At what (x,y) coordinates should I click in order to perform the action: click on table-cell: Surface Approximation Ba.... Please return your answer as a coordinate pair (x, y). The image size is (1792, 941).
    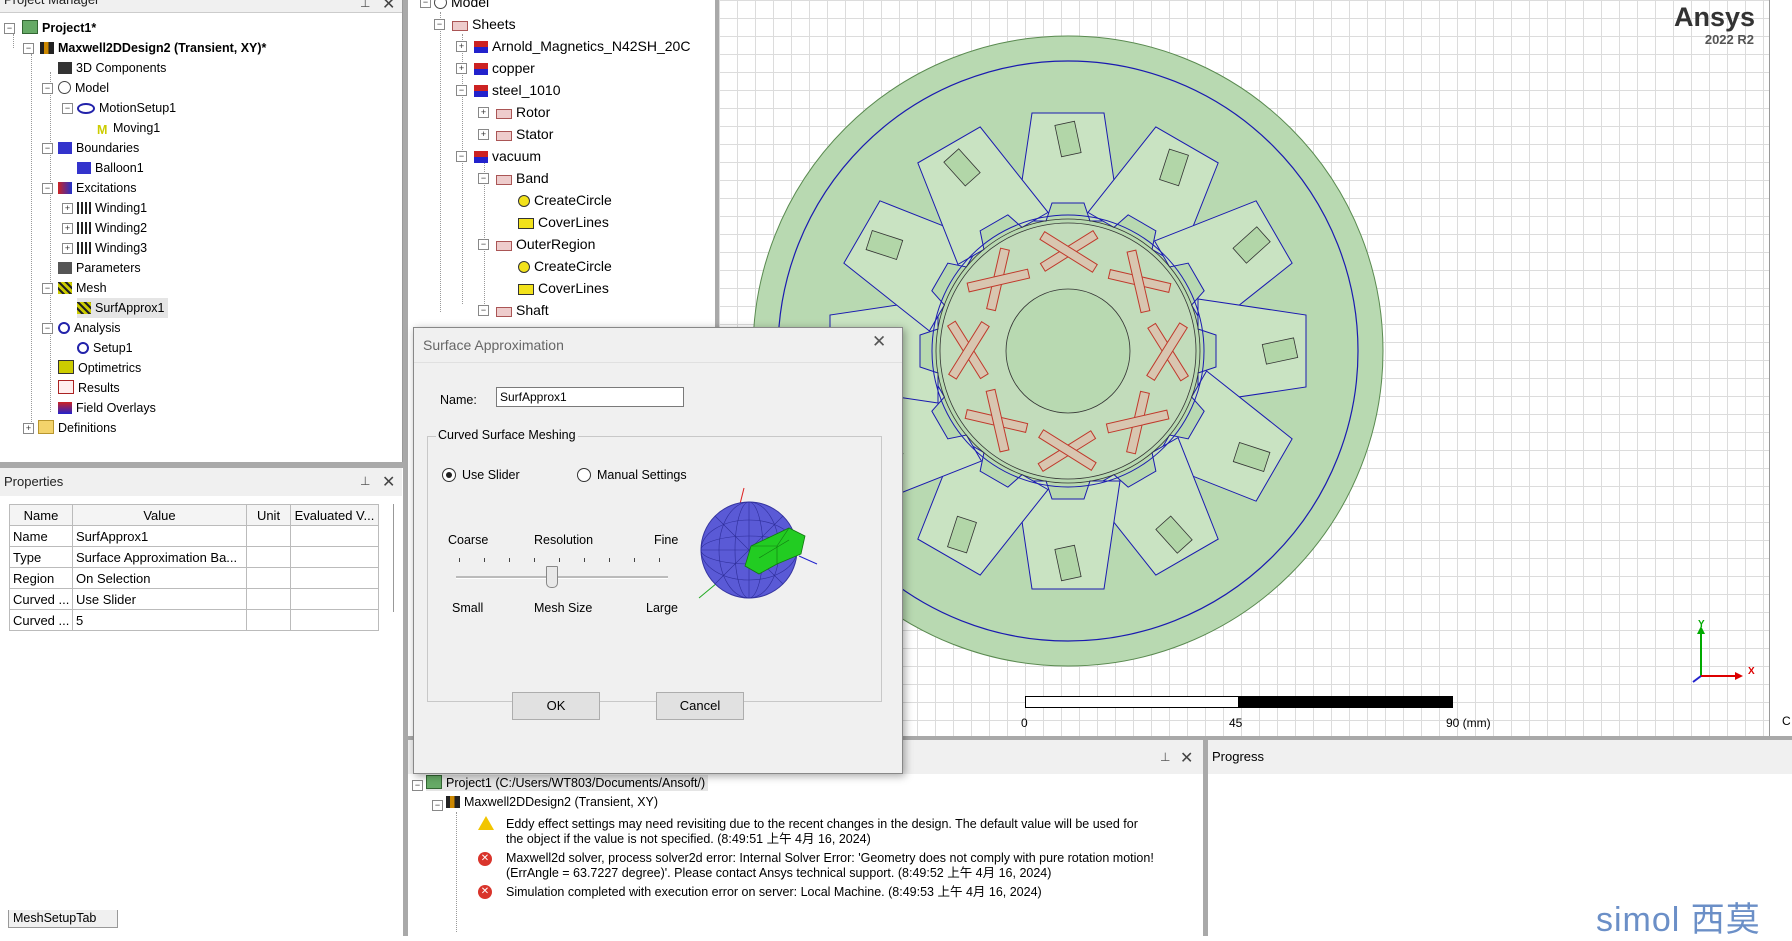
    Looking at the image, I should click on (159, 557).